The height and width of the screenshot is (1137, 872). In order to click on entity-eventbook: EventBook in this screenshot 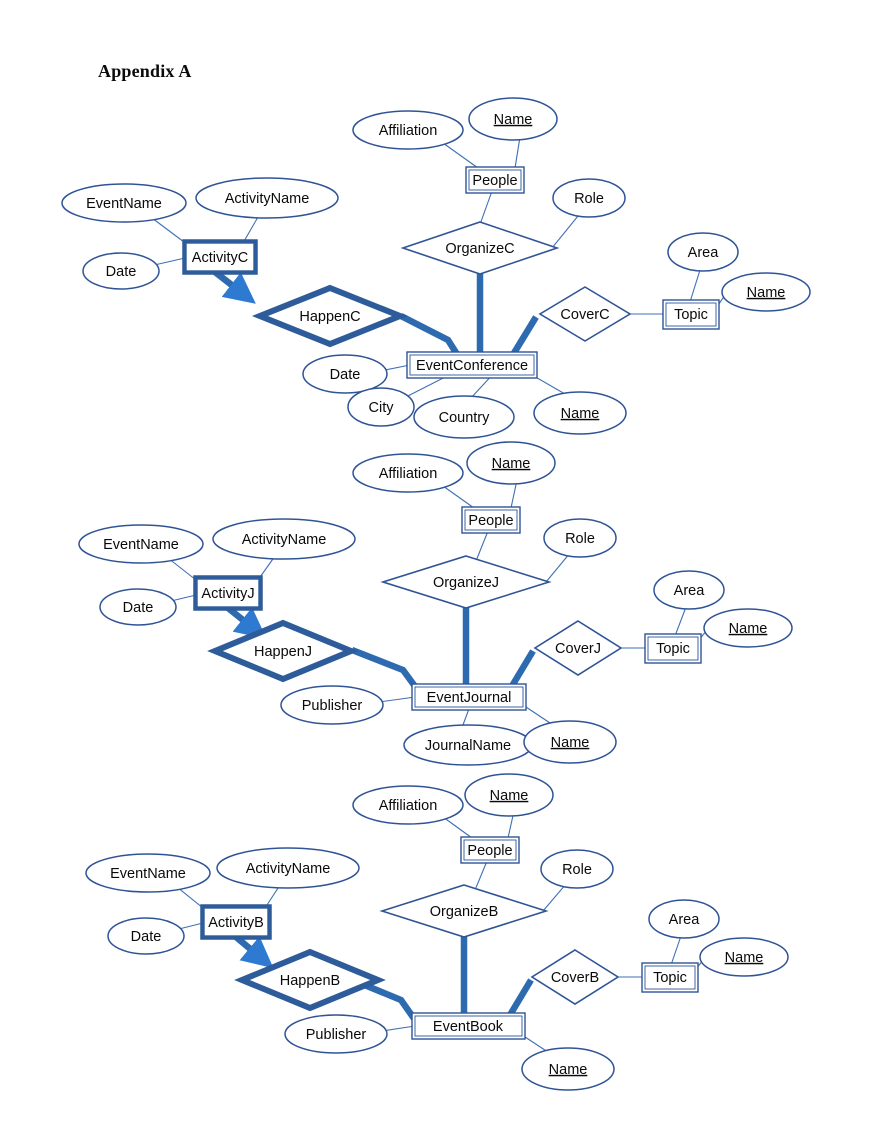, I will do `click(468, 1026)`.